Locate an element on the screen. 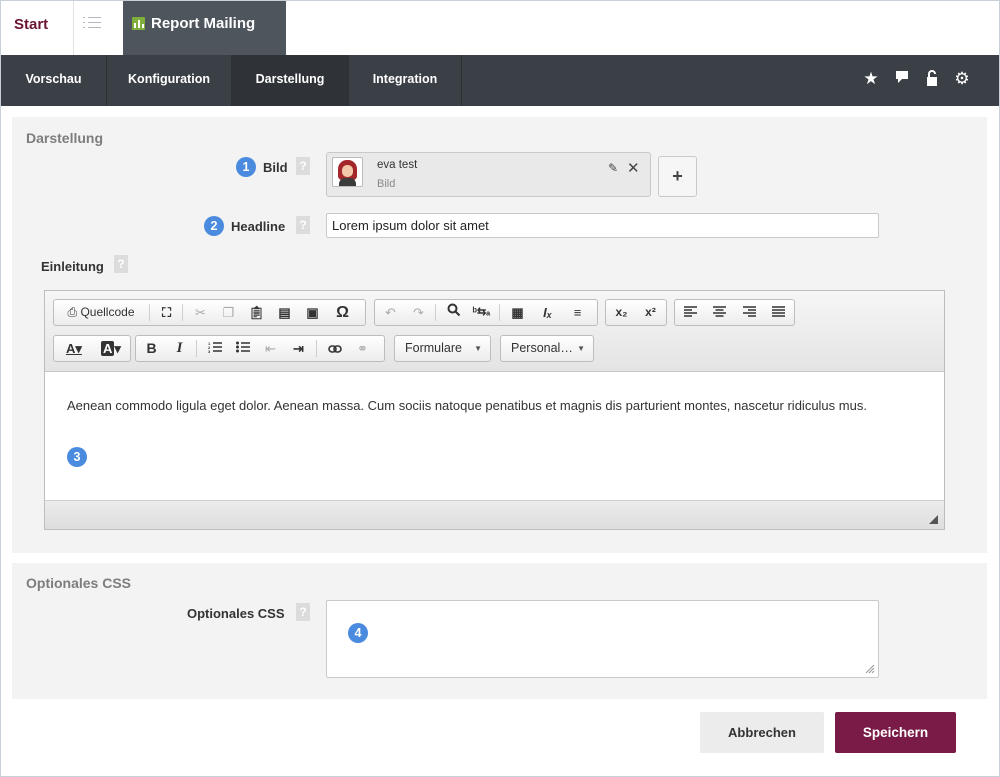  nav-actions: ★ ⚙ is located at coordinates (916, 79).